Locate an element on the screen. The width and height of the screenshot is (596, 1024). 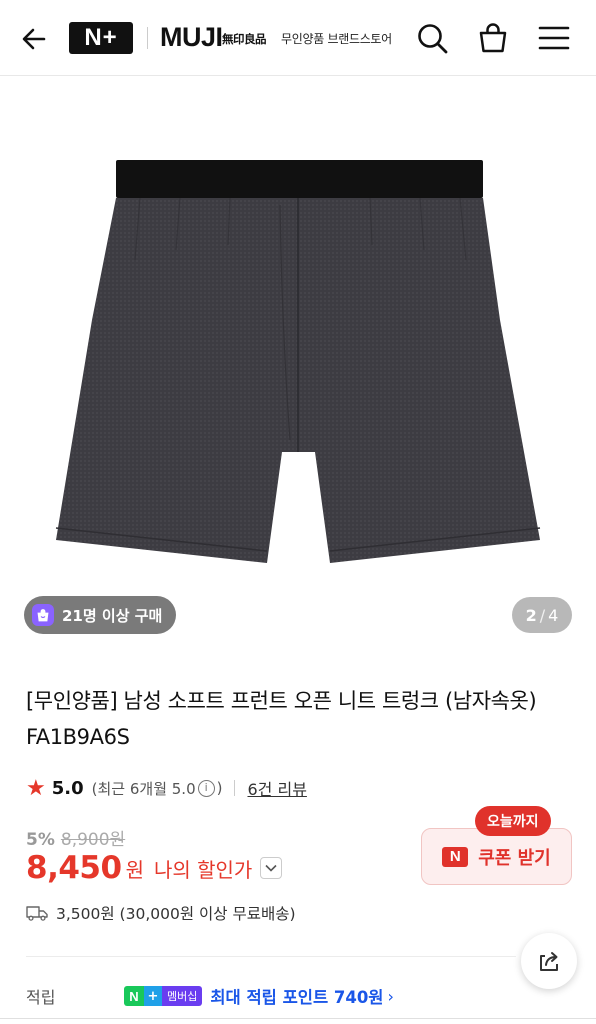
back-arrow-icon is located at coordinates (35, 39).